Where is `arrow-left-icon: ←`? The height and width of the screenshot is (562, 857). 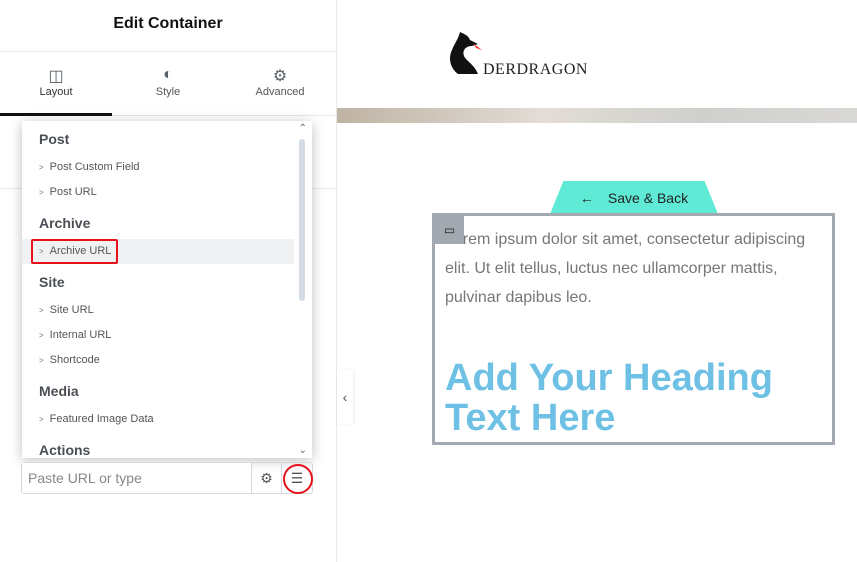
arrow-left-icon: ← is located at coordinates (586, 197).